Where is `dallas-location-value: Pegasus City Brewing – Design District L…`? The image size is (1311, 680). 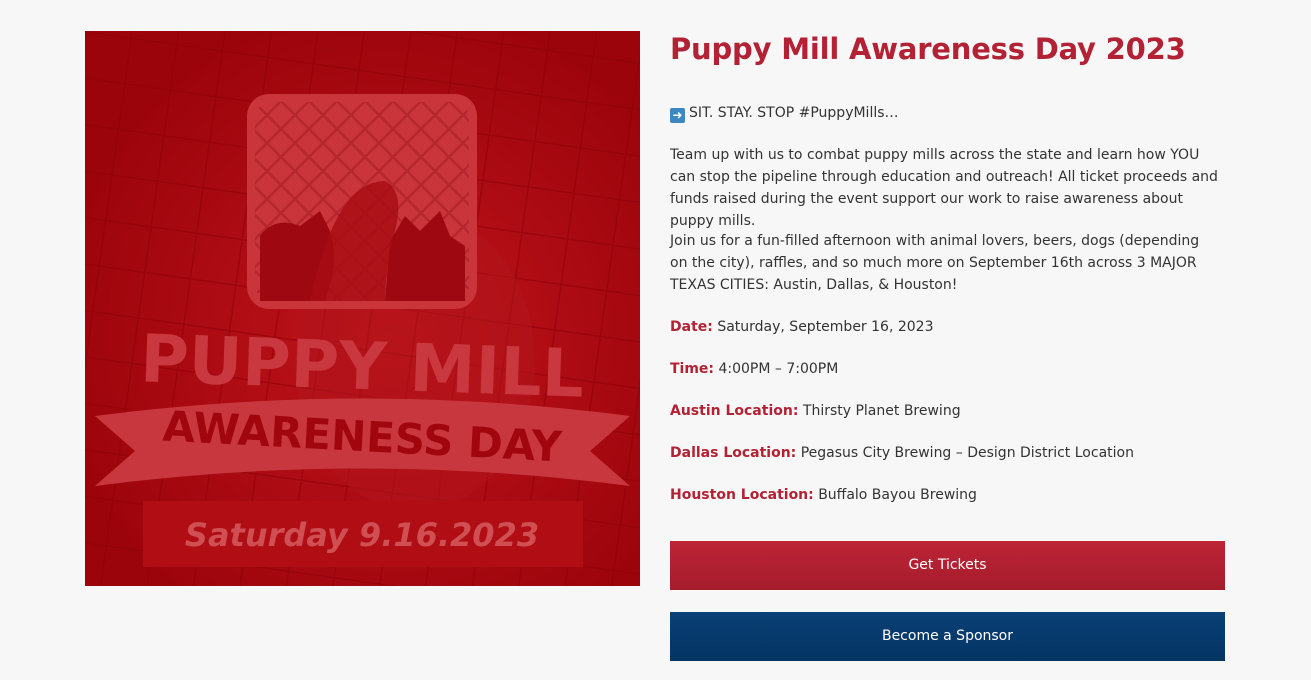
dallas-location-value: Pegasus City Brewing – Design District L… is located at coordinates (967, 453).